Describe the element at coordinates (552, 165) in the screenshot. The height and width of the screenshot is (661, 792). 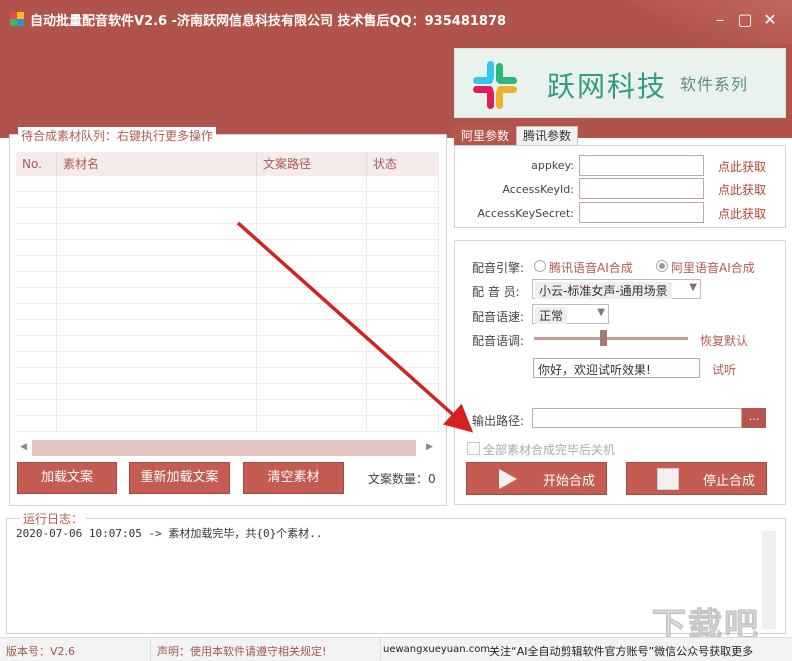
I see `appkey-label: appkey:` at that location.